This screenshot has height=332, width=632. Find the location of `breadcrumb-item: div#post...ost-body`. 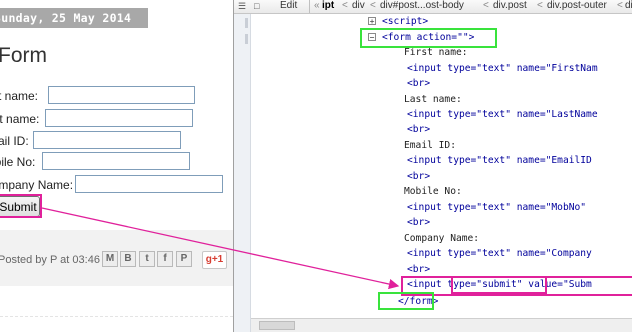

breadcrumb-item: div#post...ost-body is located at coordinates (422, 5).